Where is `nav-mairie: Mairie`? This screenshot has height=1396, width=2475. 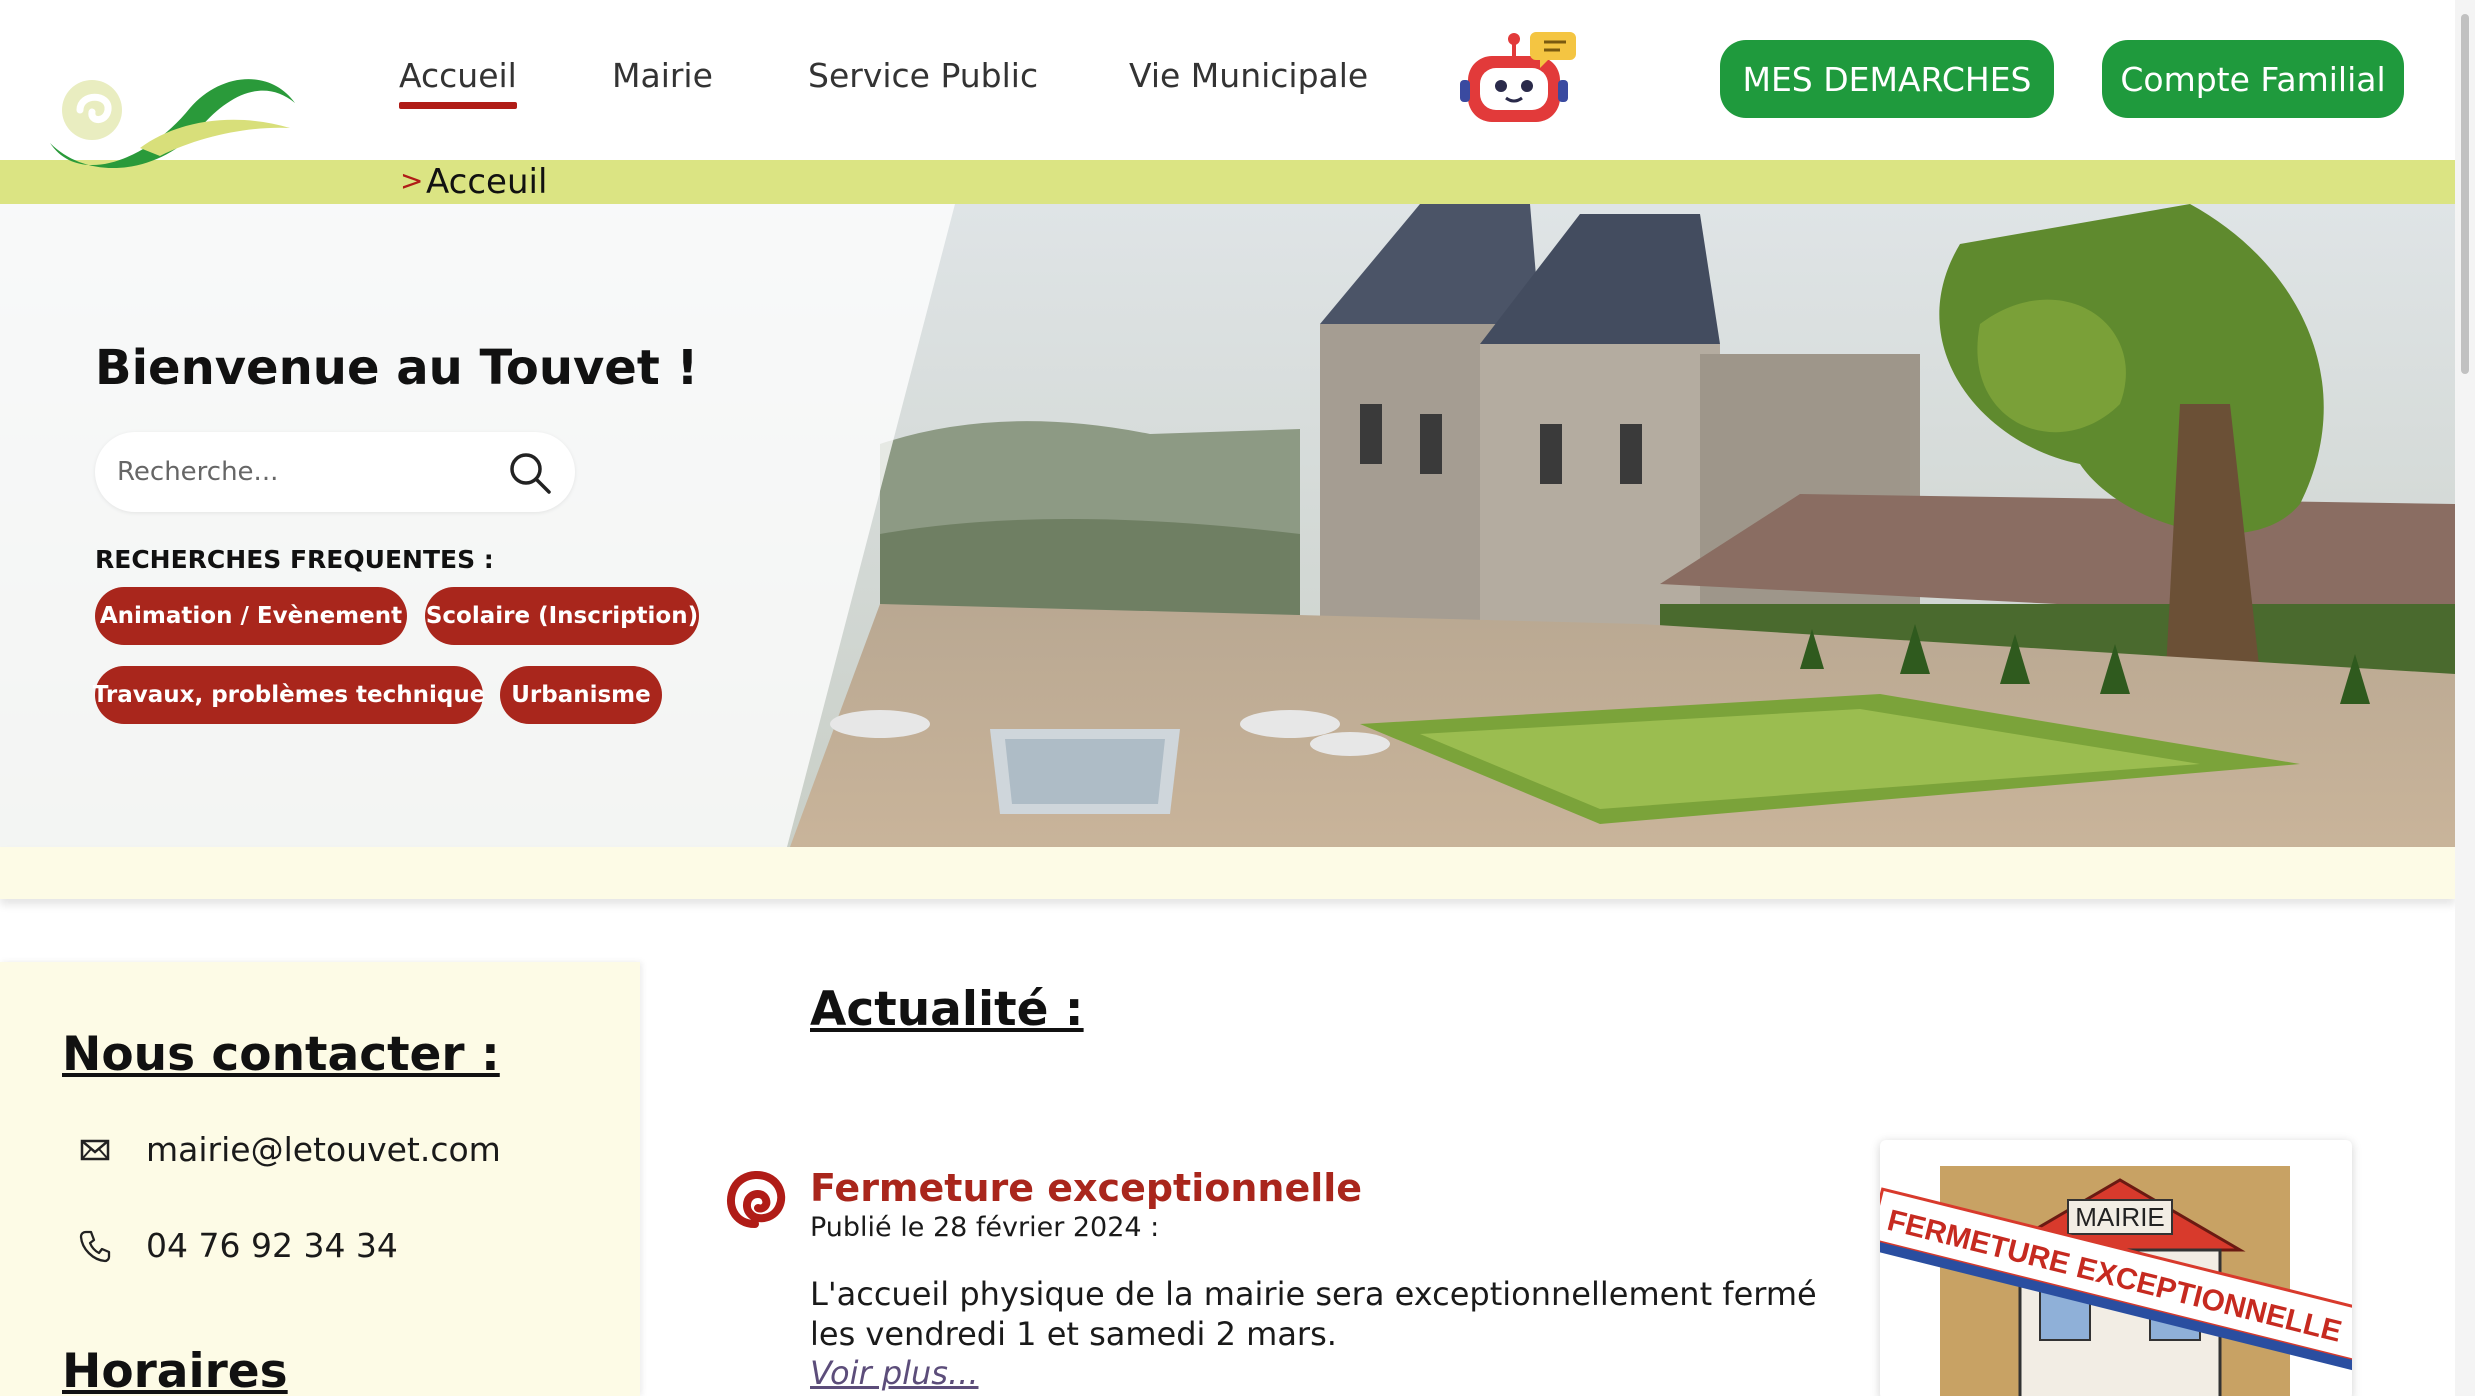
nav-mairie: Mairie is located at coordinates (662, 75).